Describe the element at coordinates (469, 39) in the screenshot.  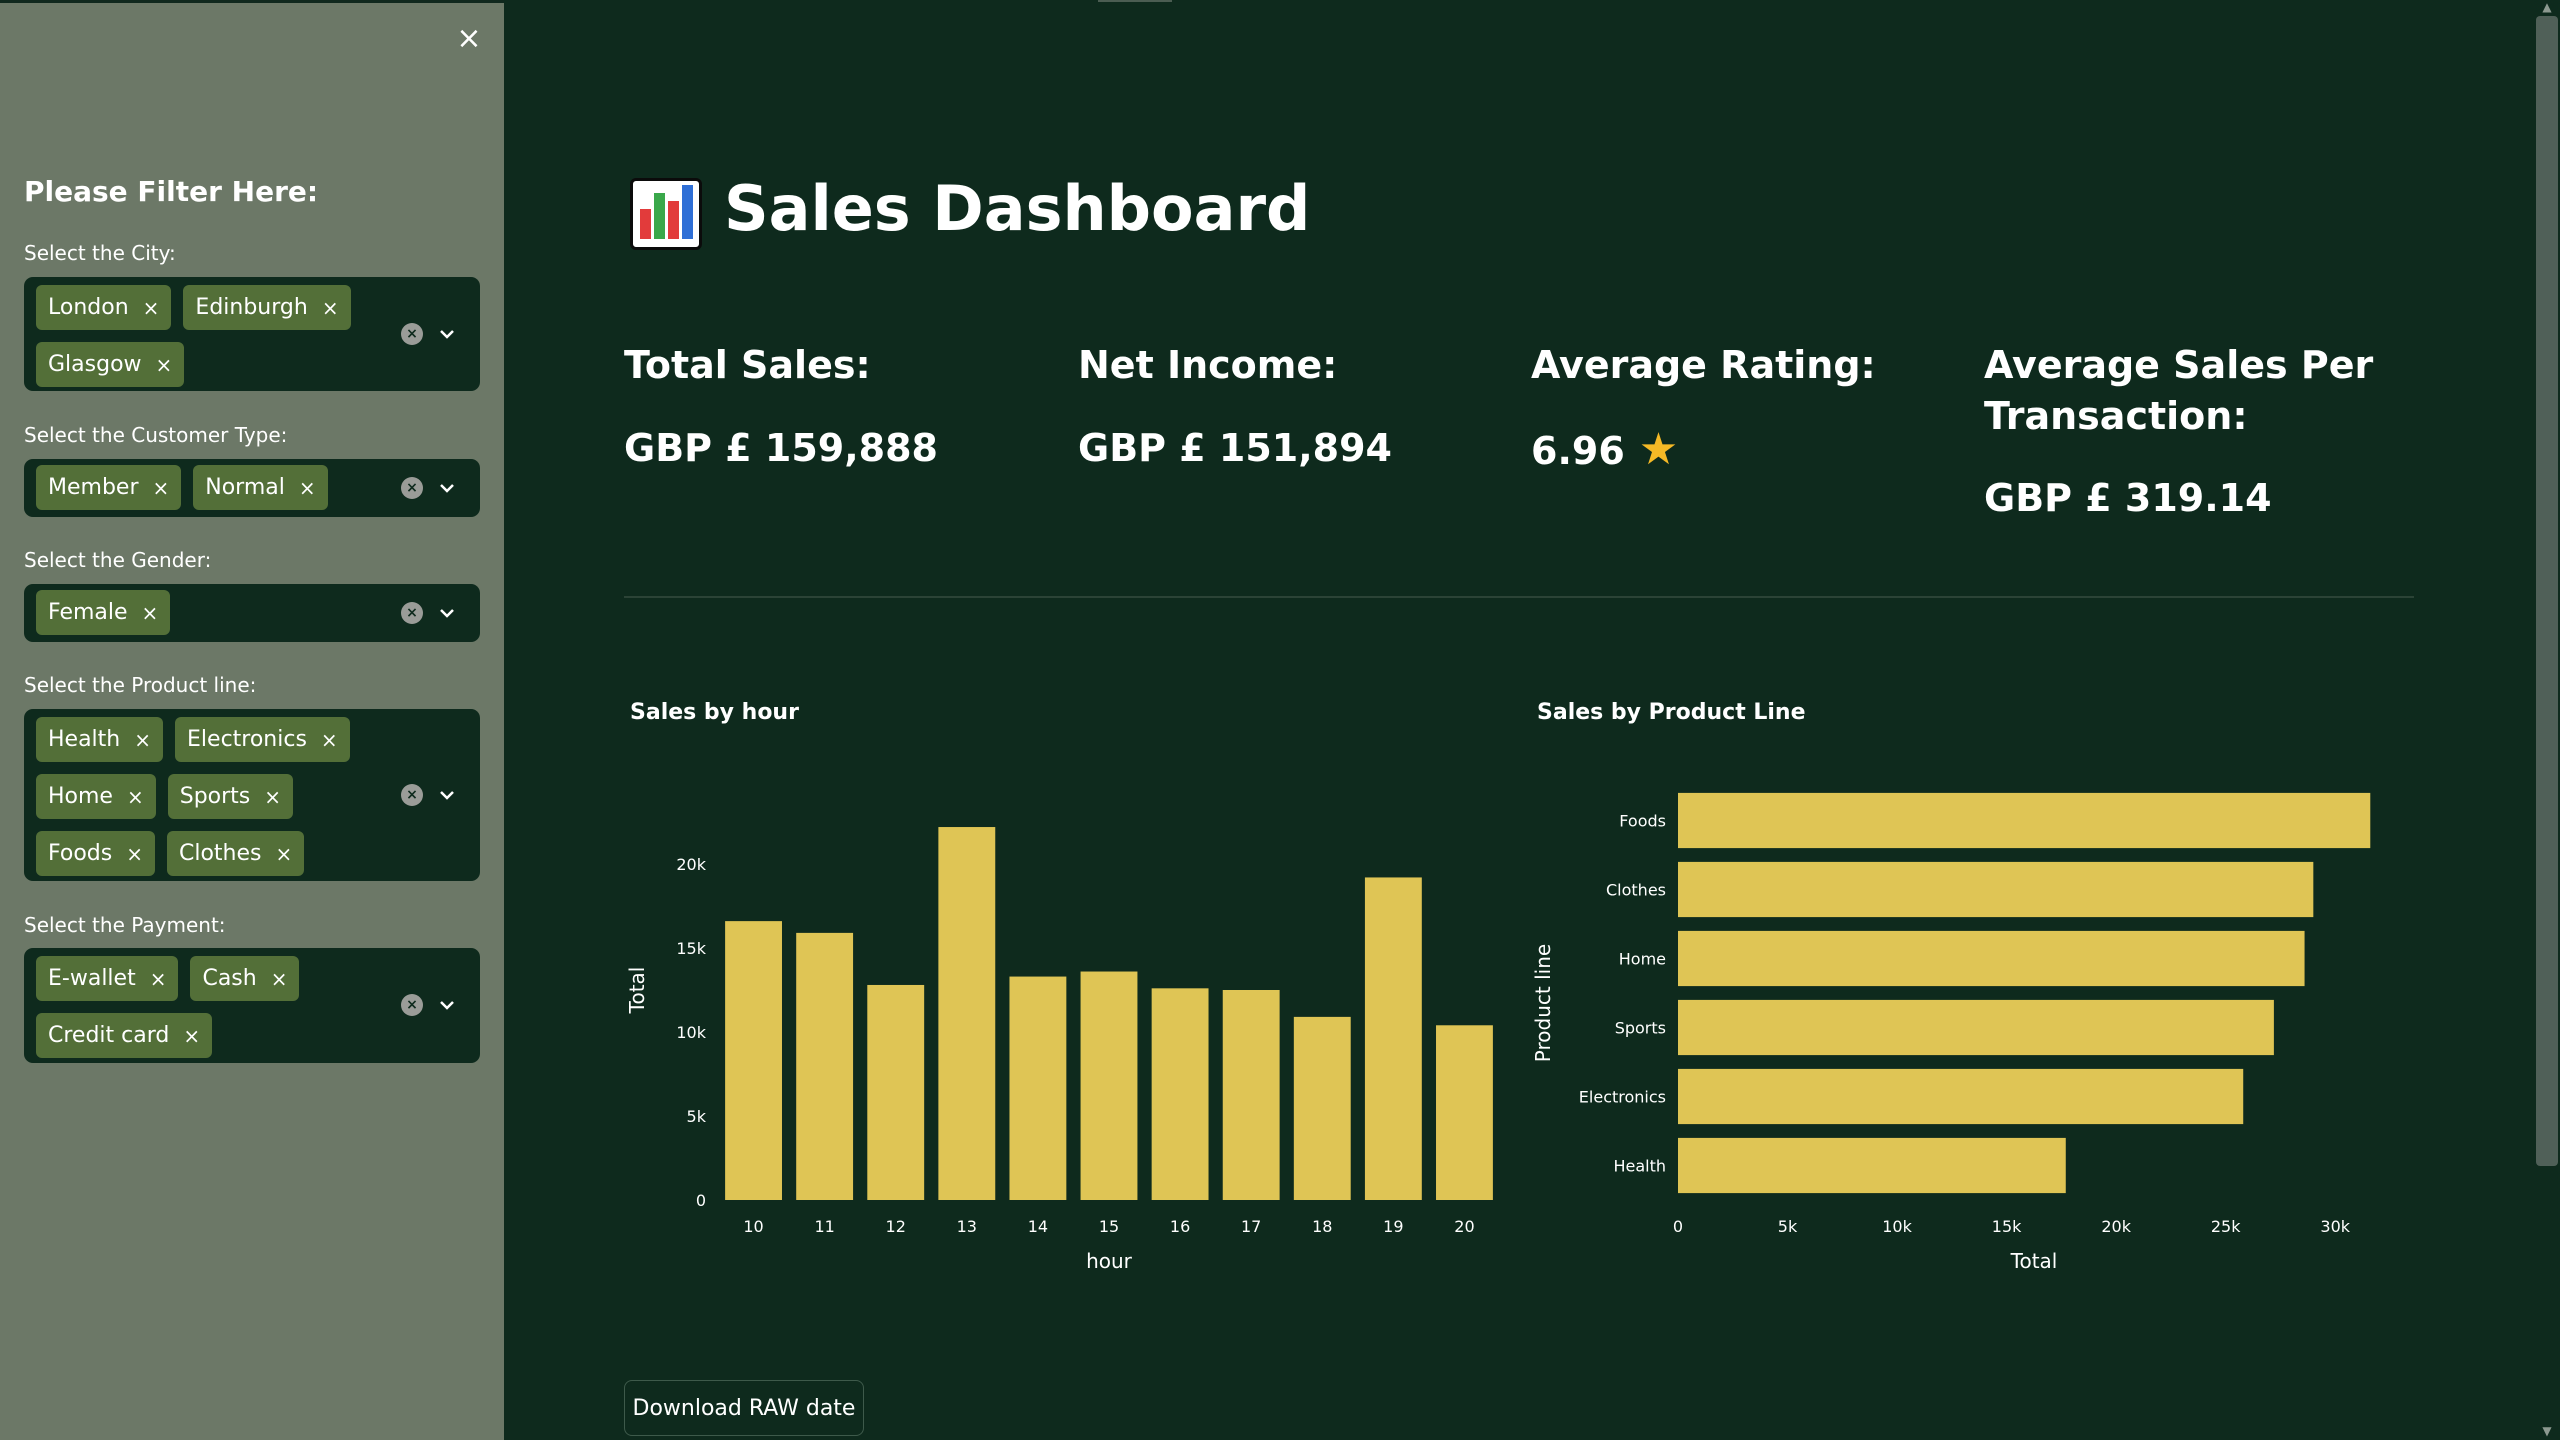
I see `close-icon: ×` at that location.